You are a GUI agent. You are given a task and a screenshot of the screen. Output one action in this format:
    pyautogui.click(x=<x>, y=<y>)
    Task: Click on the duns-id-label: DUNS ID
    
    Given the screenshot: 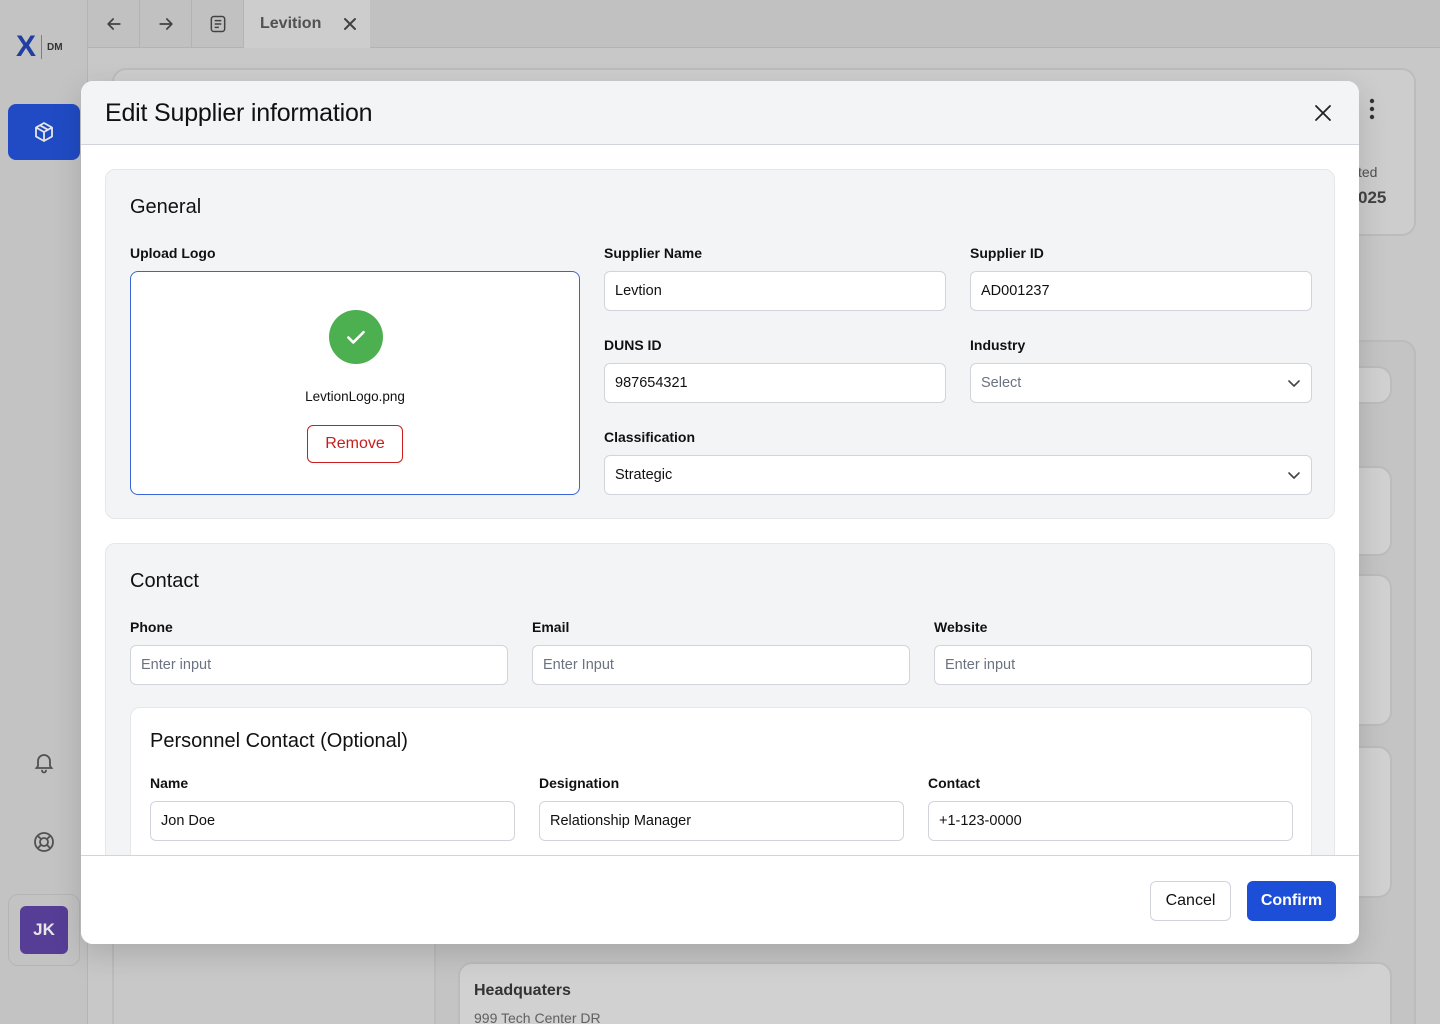 What is the action you would take?
    pyautogui.click(x=633, y=345)
    